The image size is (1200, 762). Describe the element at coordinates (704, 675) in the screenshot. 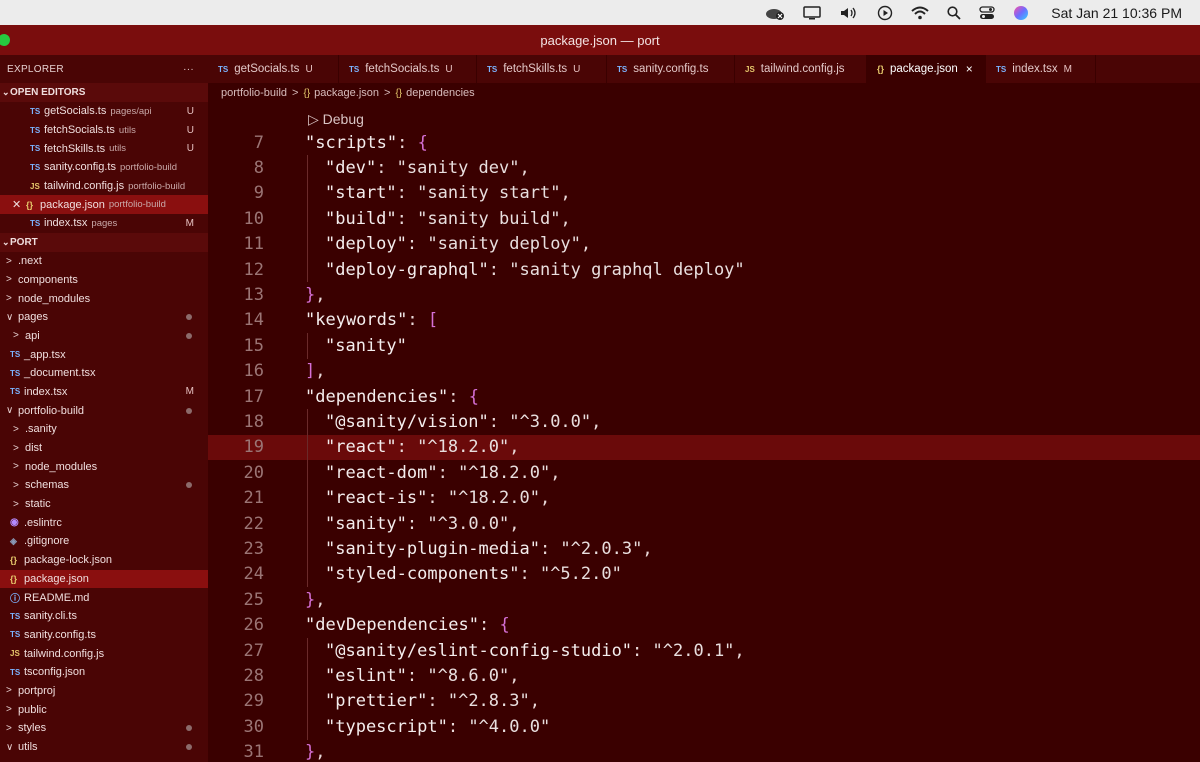

I see `code-line: 28 "eslint": "^8.6.0",` at that location.